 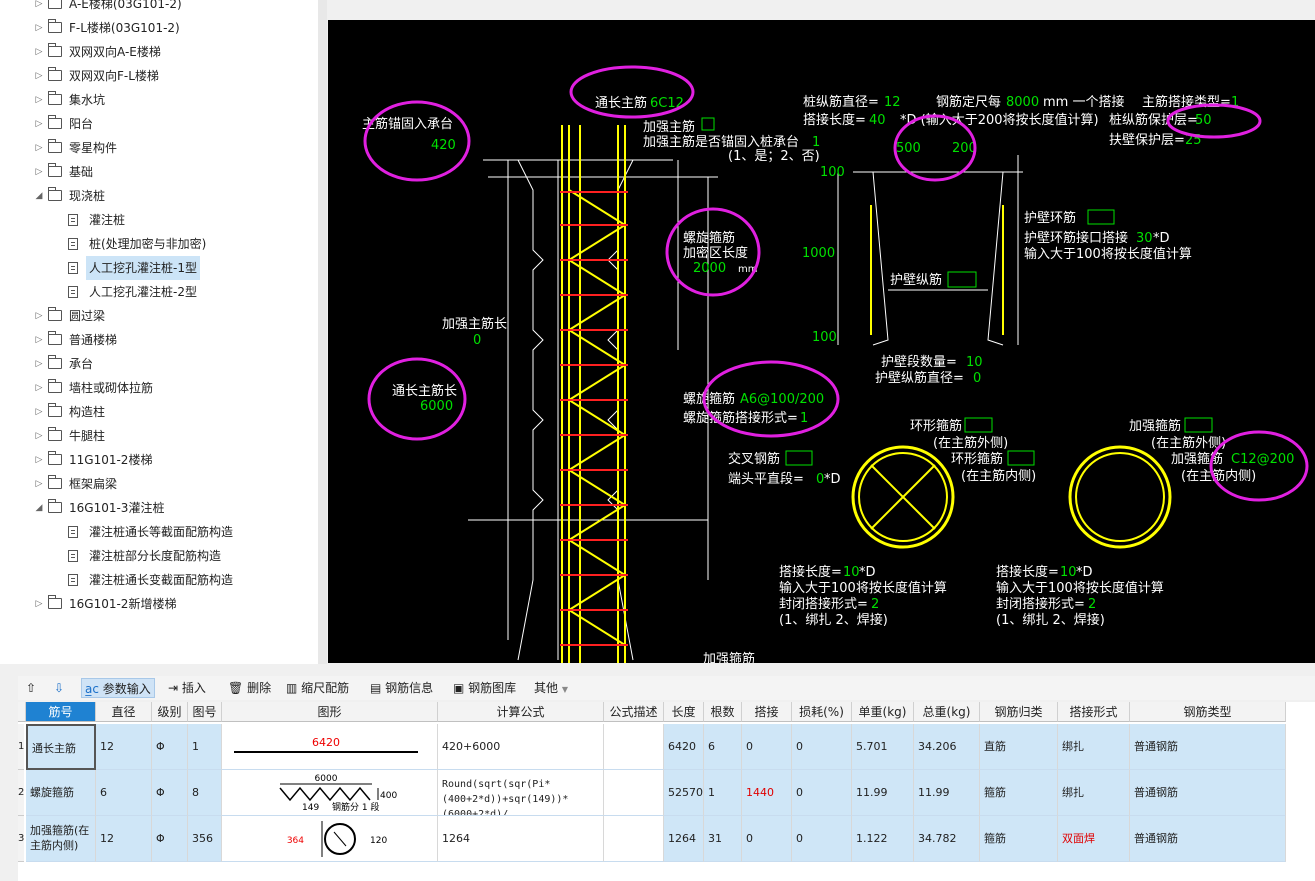 I want to click on column-header: 图形, so click(x=330, y=712).